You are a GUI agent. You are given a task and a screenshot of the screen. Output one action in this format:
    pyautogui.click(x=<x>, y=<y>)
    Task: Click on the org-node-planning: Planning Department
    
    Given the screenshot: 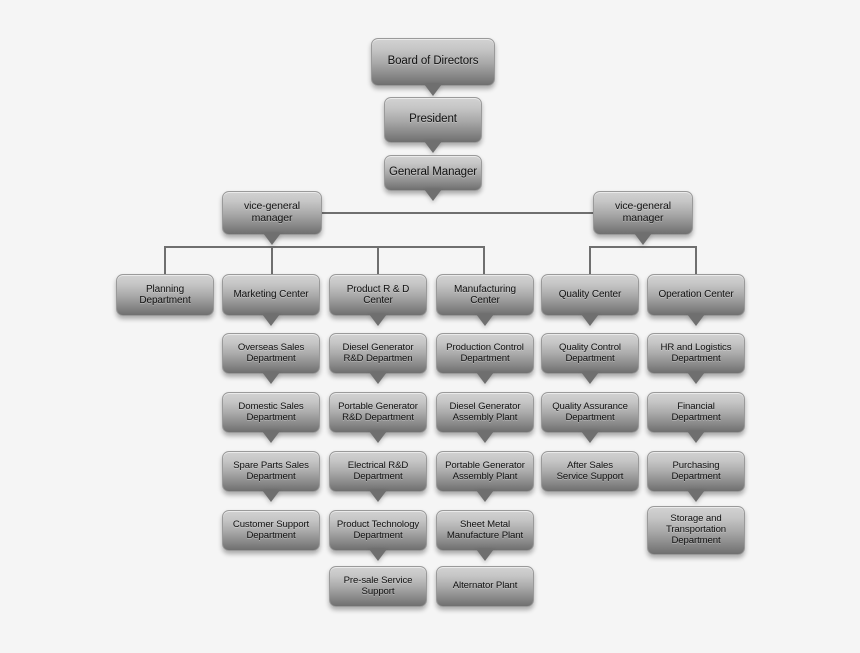 What is the action you would take?
    pyautogui.click(x=165, y=295)
    